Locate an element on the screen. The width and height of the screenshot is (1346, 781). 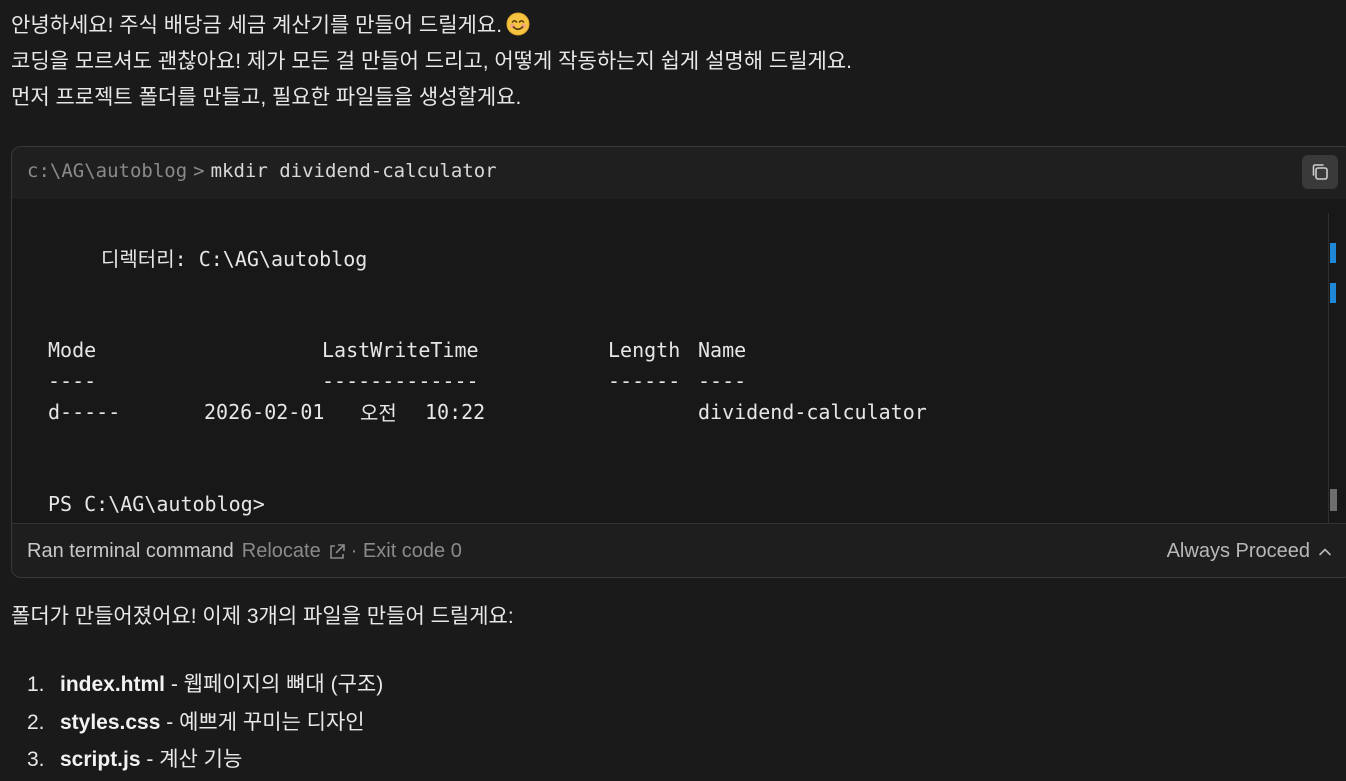
file-description: - 웹페이지의 뼈대 (구조) is located at coordinates (274, 684).